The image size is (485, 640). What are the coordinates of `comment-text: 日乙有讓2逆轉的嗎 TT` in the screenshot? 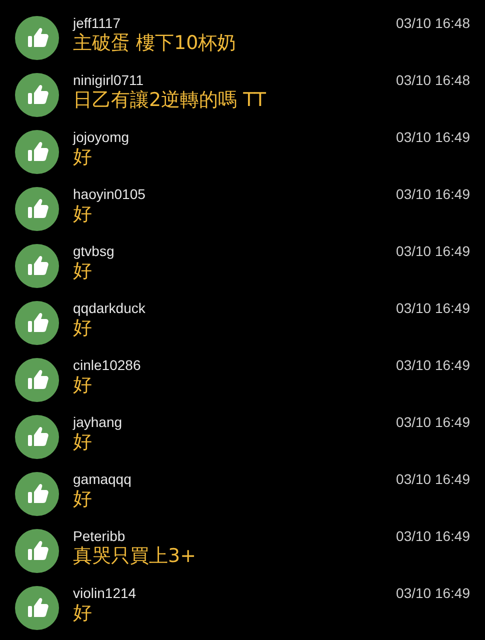 It's located at (169, 100).